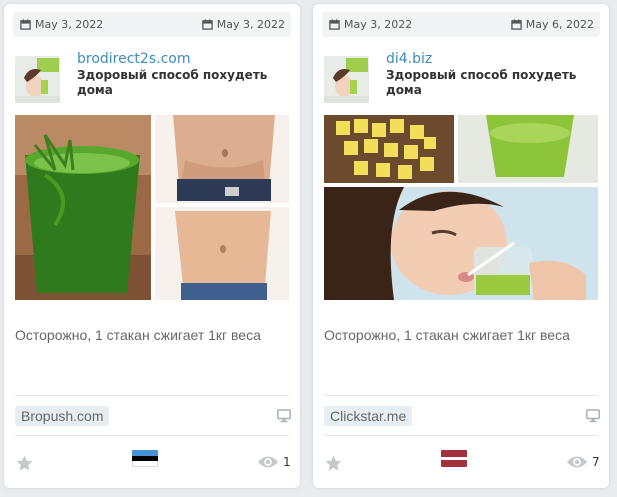 The image size is (617, 497). Describe the element at coordinates (145, 458) in the screenshot. I see `country-flag-estonia` at that location.